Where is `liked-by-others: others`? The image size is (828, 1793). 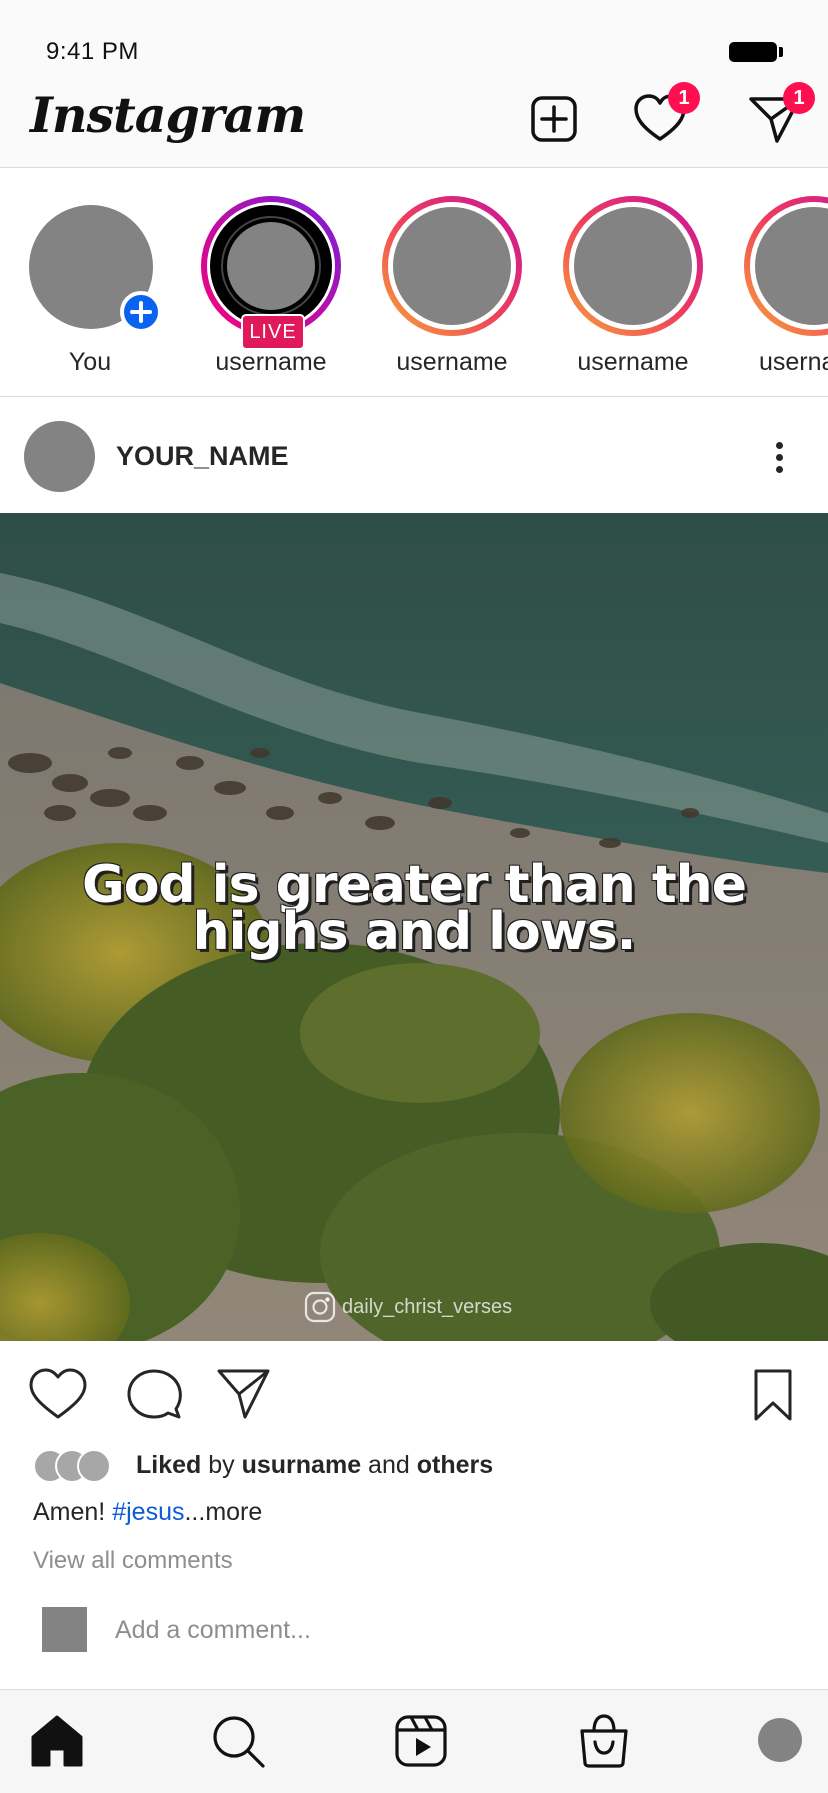
liked-by-others: others is located at coordinates (455, 1465).